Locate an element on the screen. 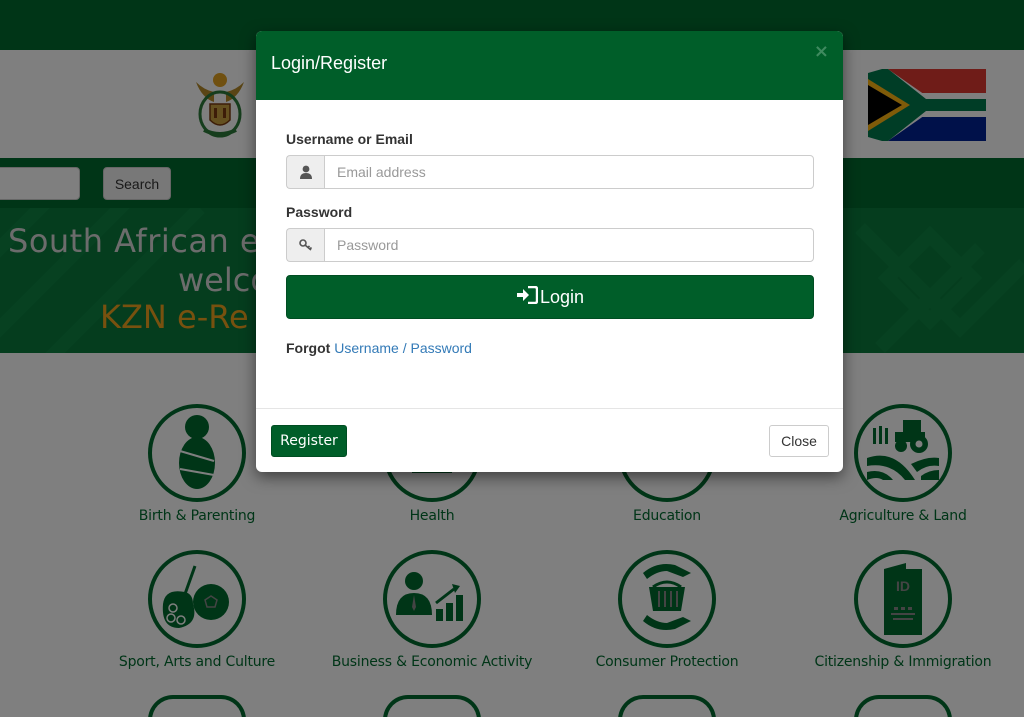 This screenshot has height=717, width=1024. modal-header: Login/Register × is located at coordinates (549, 65).